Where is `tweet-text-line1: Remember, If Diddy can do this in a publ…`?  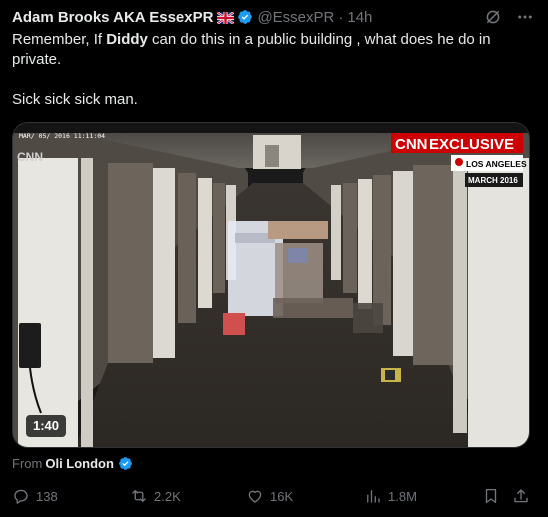
tweet-text-line1: Remember, If Diddy can do this in a publ… is located at coordinates (272, 50).